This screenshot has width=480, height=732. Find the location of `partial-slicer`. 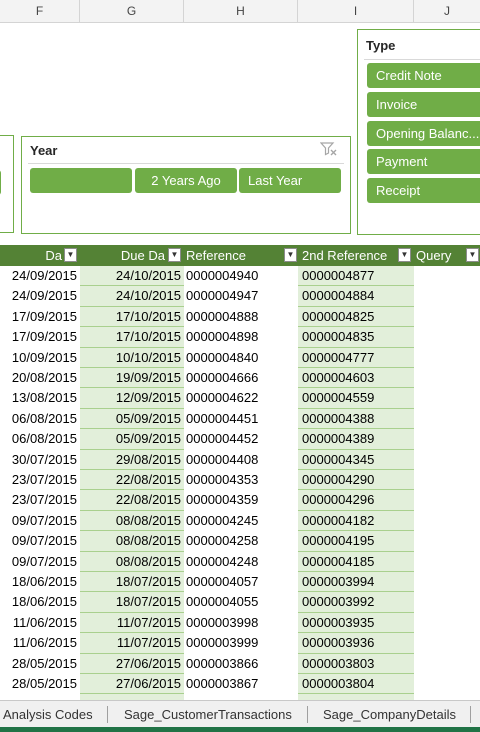

partial-slicer is located at coordinates (7, 184).